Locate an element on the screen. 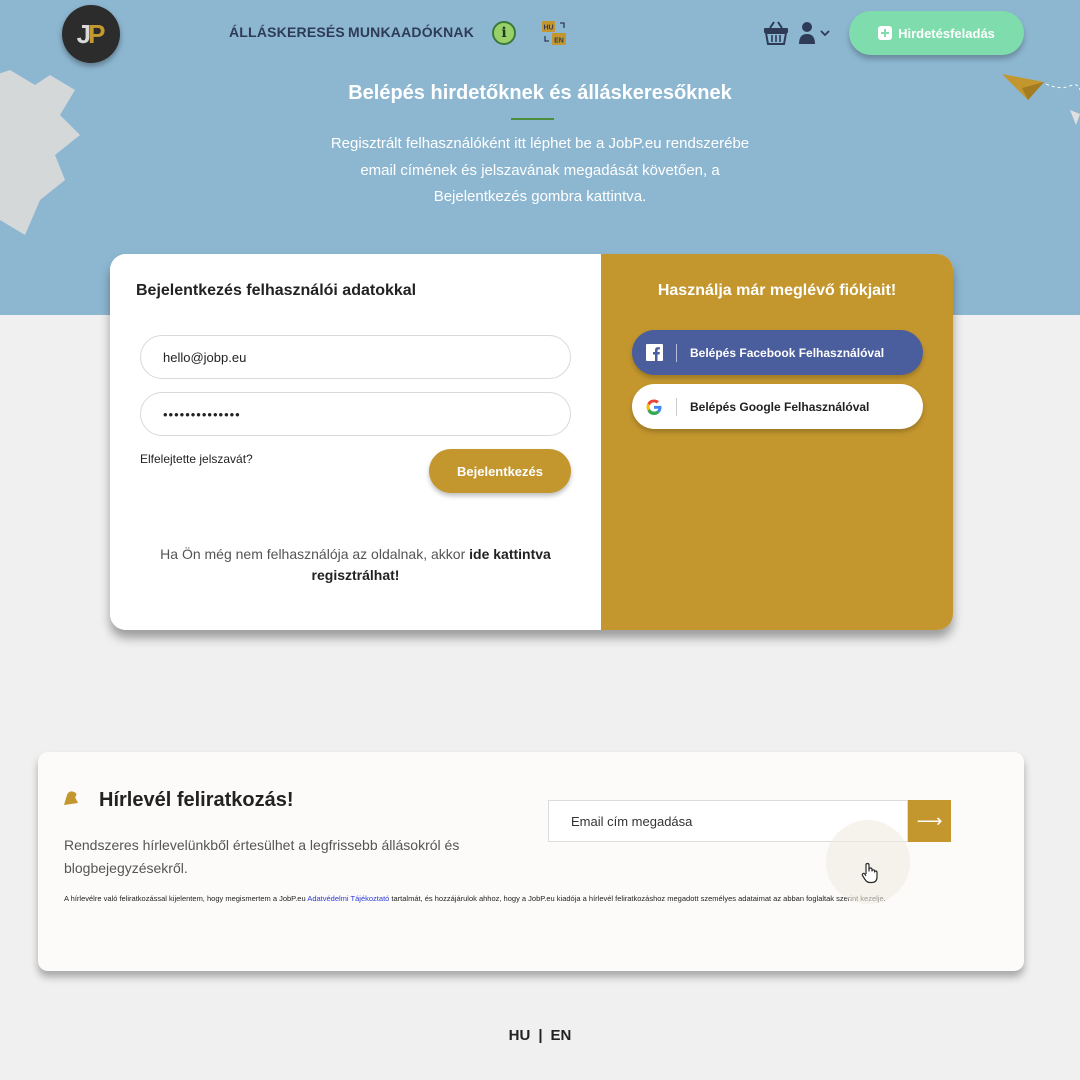  email-field-value: hello@jobp.eu is located at coordinates (205, 357).